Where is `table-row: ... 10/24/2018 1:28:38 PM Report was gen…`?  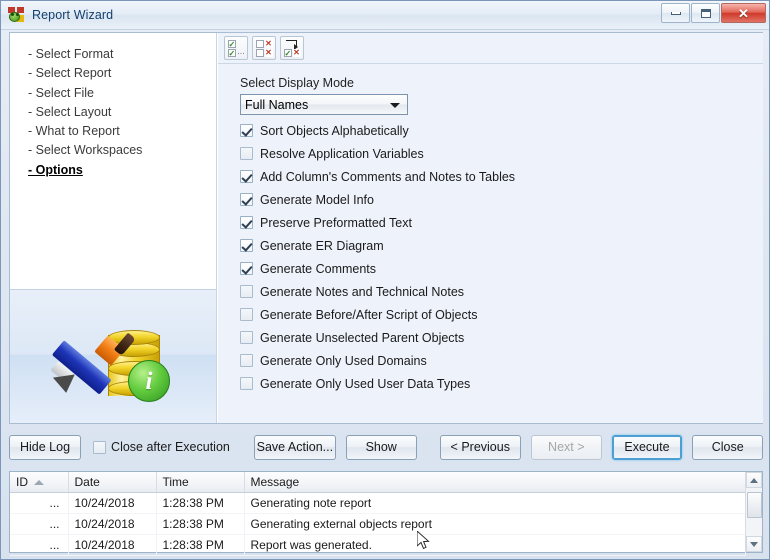 table-row: ... 10/24/2018 1:28:38 PM Report was gen… is located at coordinates (378, 545).